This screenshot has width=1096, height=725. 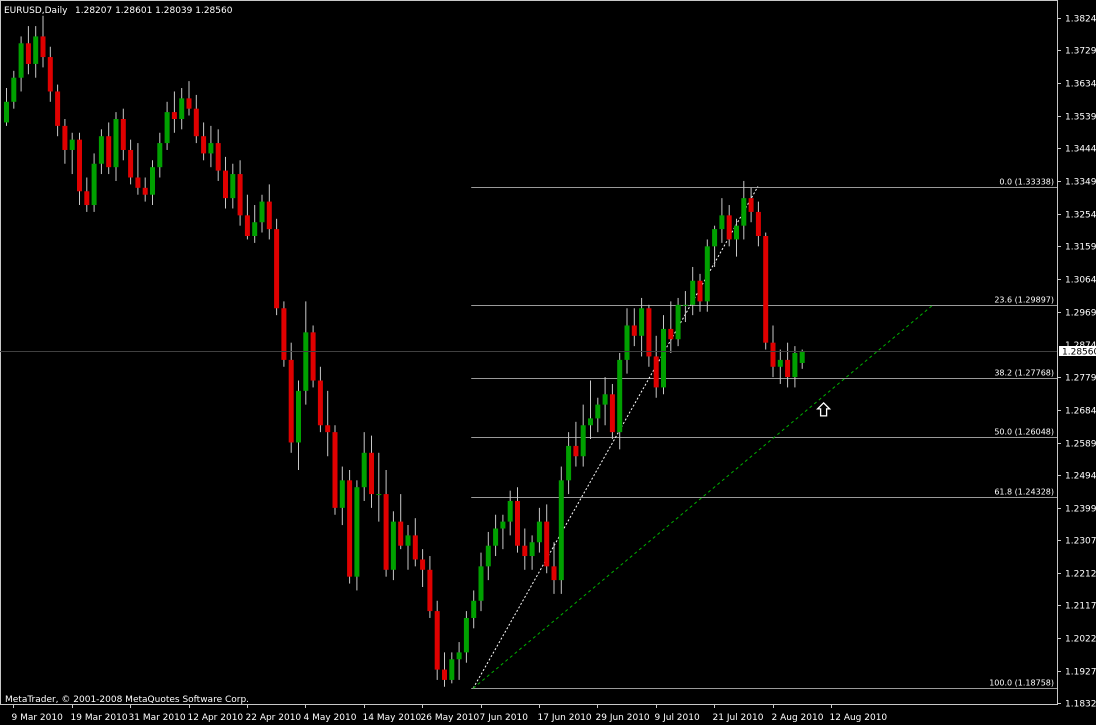 What do you see at coordinates (1021, 683) in the screenshot?
I see `fib-level-label: 100.0 (1.18758)` at bounding box center [1021, 683].